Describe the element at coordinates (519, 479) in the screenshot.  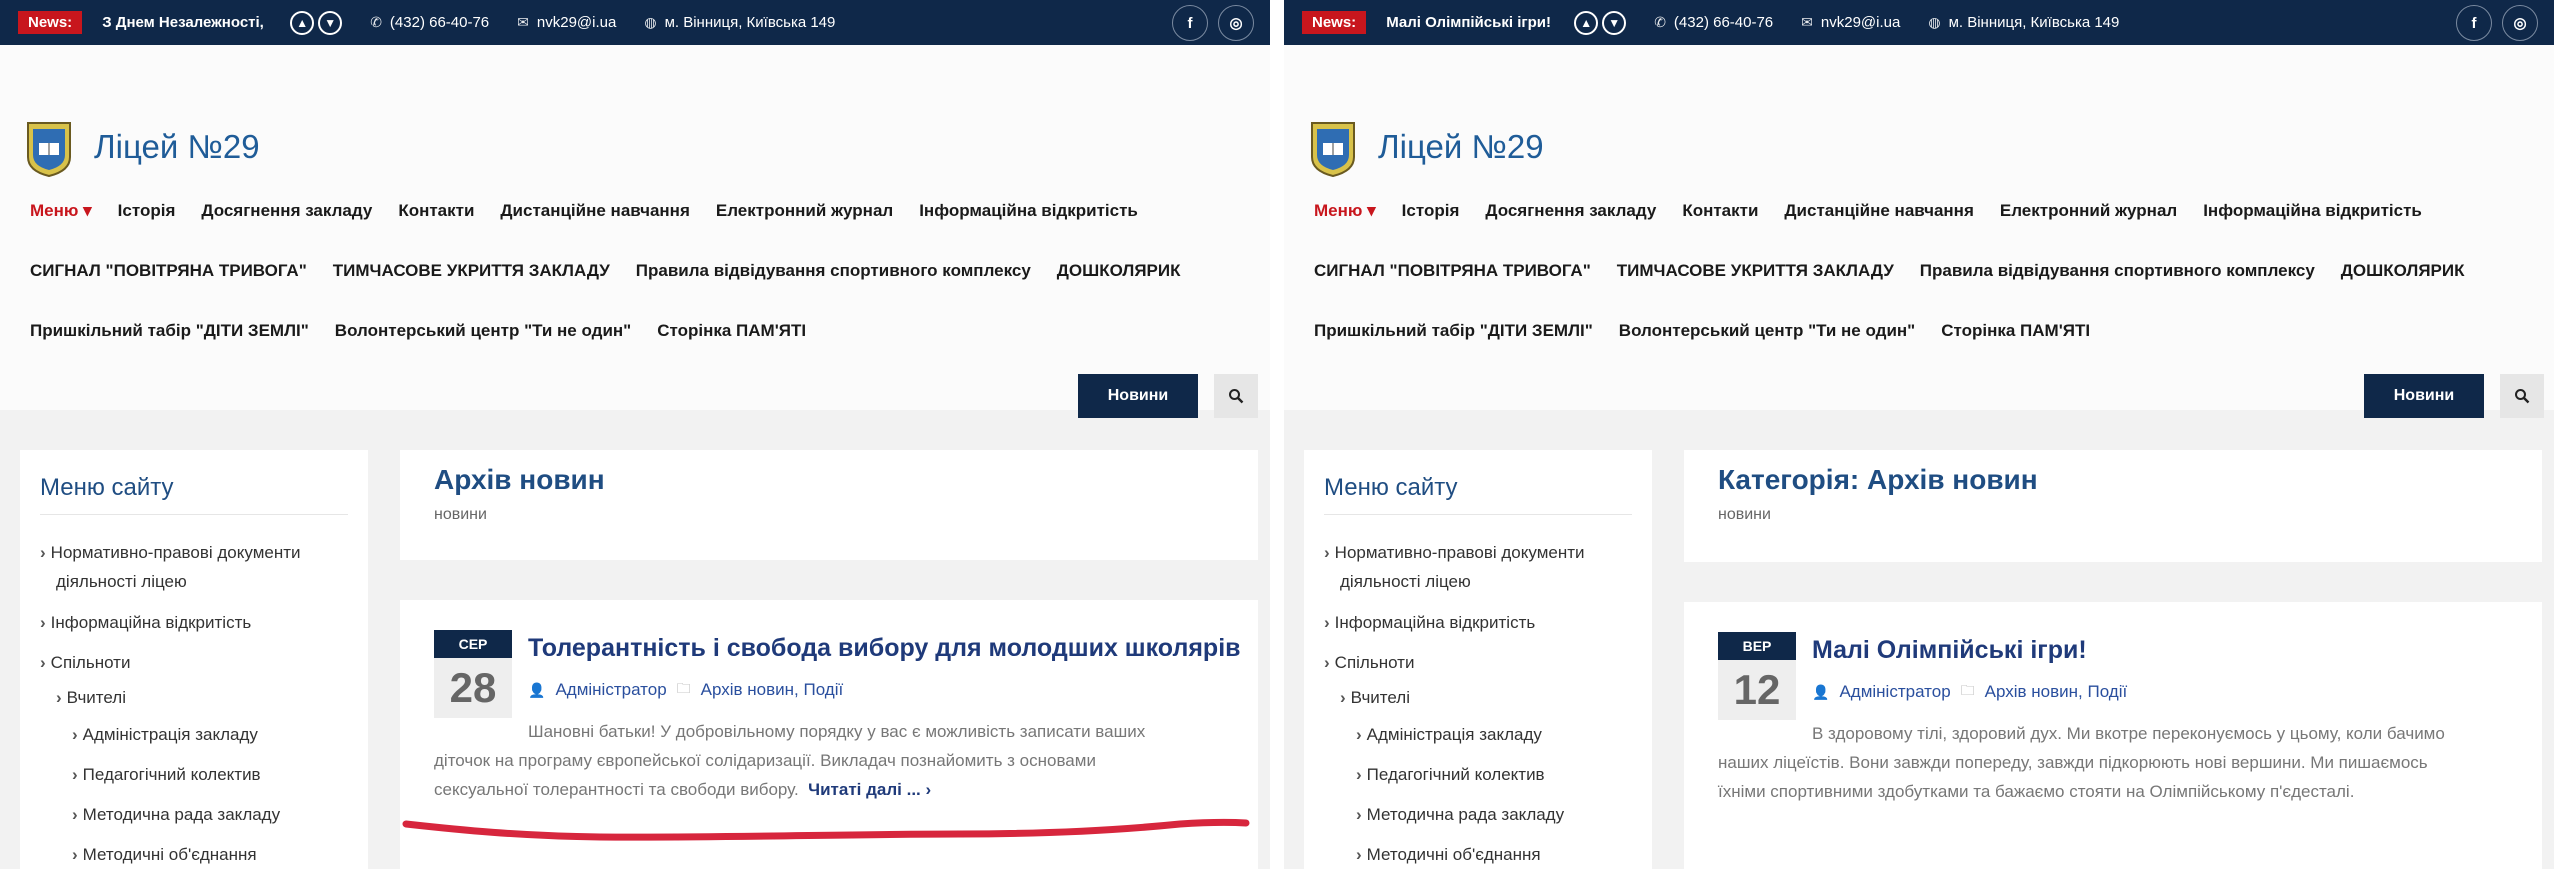
I see `page-title: Архів новин` at that location.